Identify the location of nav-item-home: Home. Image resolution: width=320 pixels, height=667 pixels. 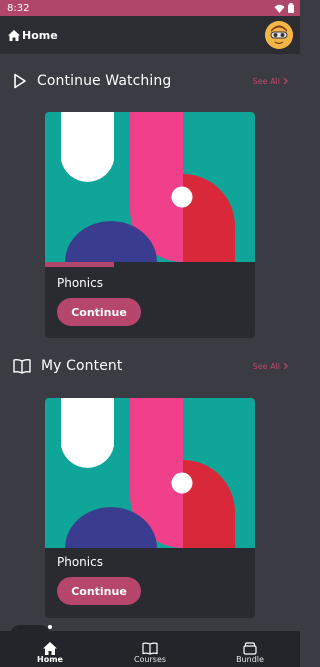
(50, 646).